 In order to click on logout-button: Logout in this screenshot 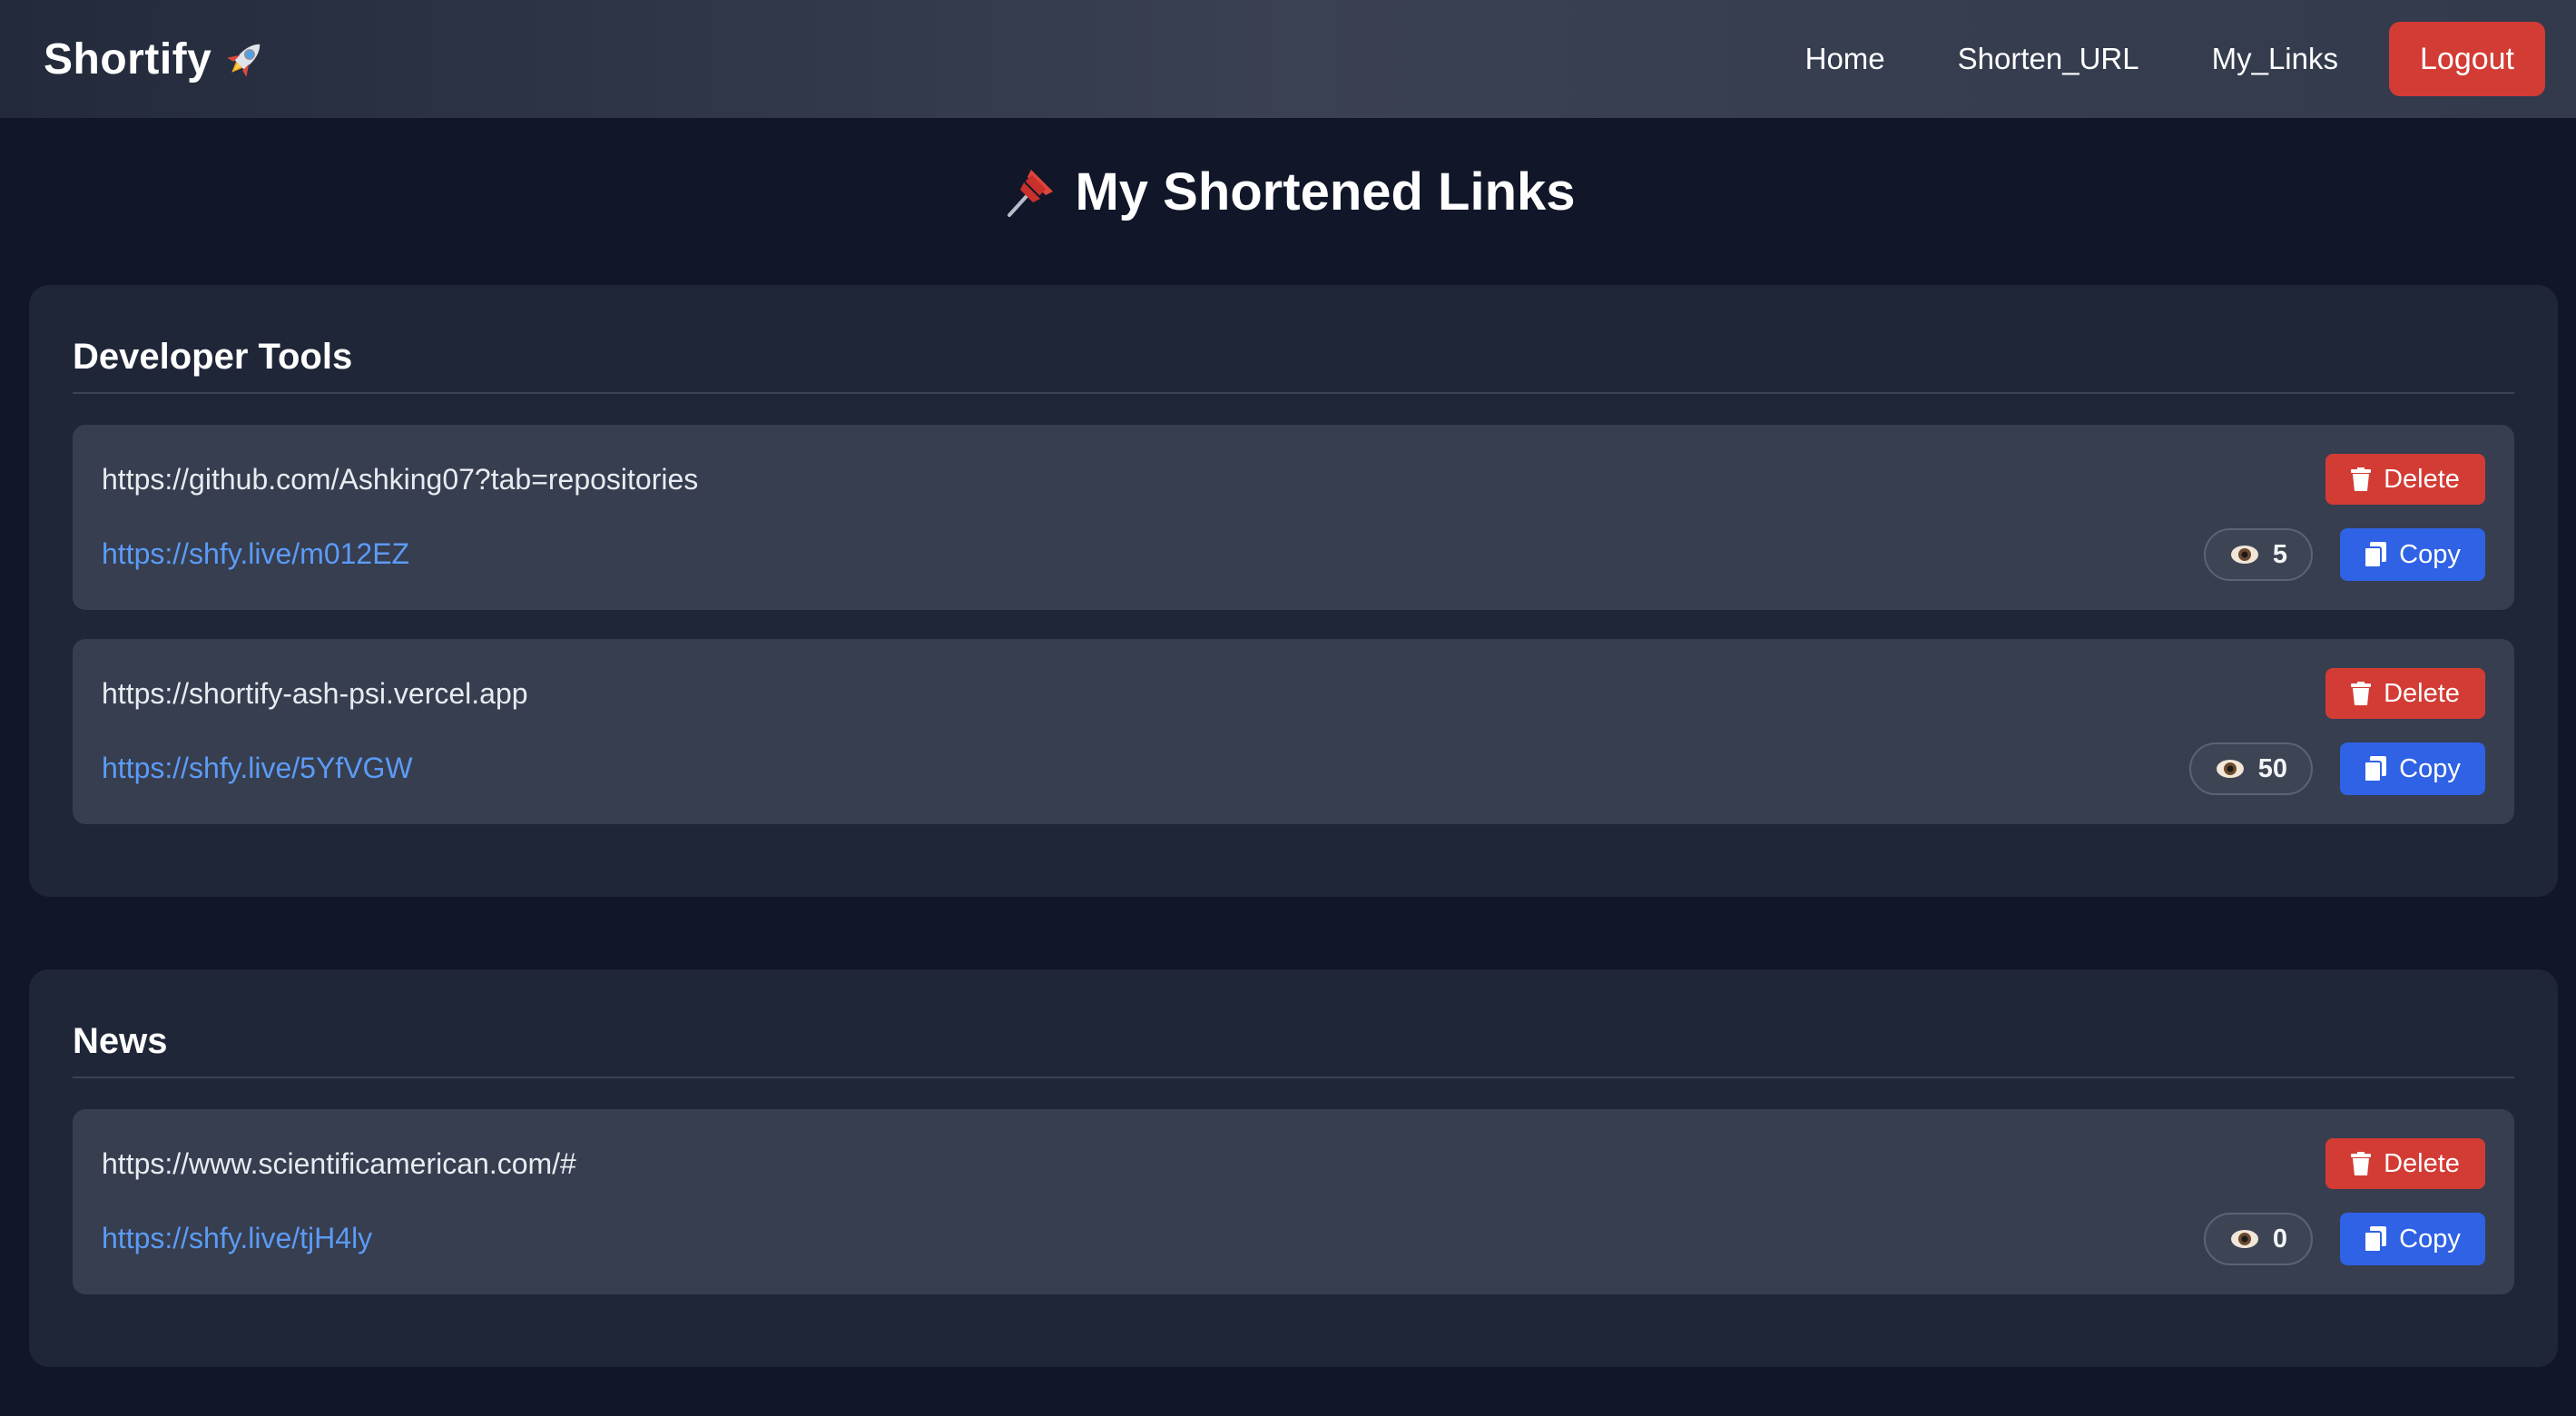, I will do `click(2467, 59)`.